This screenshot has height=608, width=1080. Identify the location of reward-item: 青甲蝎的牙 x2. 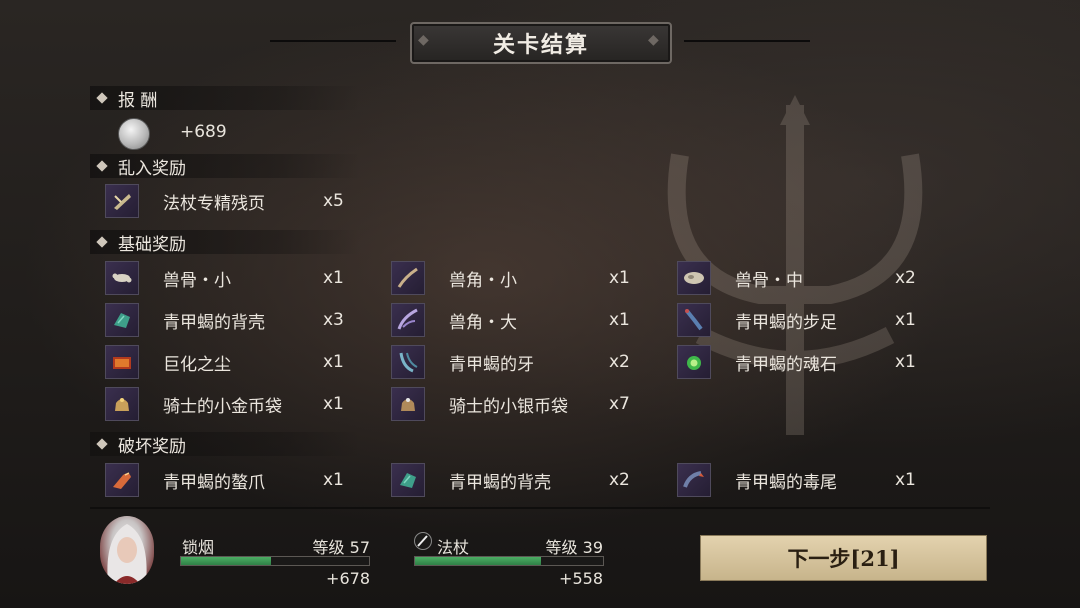
(521, 362).